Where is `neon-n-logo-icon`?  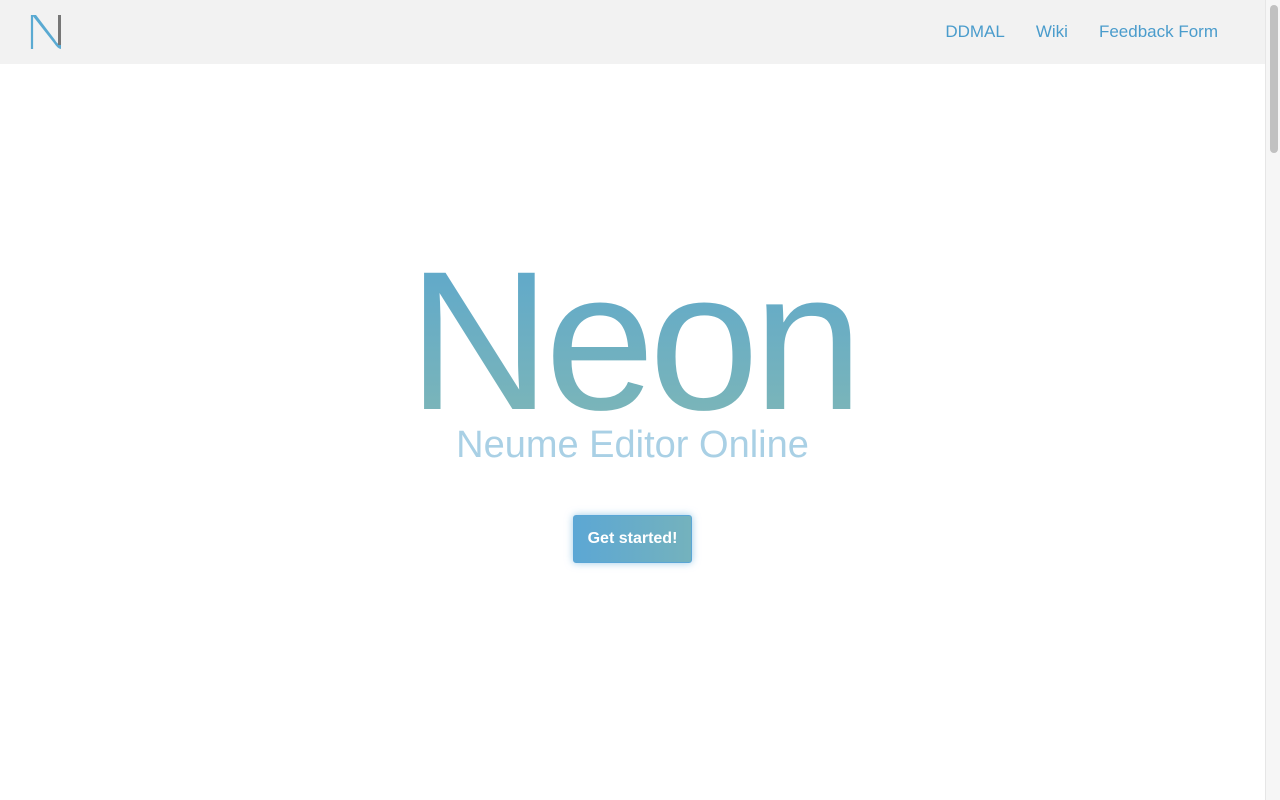 neon-n-logo-icon is located at coordinates (45, 32).